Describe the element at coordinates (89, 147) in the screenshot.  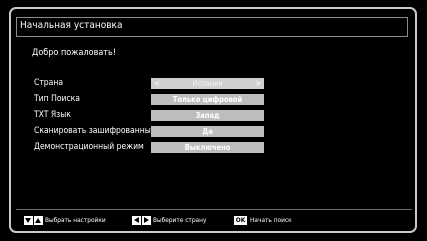
I see `setting-label-demo-mode: Демонстрационный режим` at that location.